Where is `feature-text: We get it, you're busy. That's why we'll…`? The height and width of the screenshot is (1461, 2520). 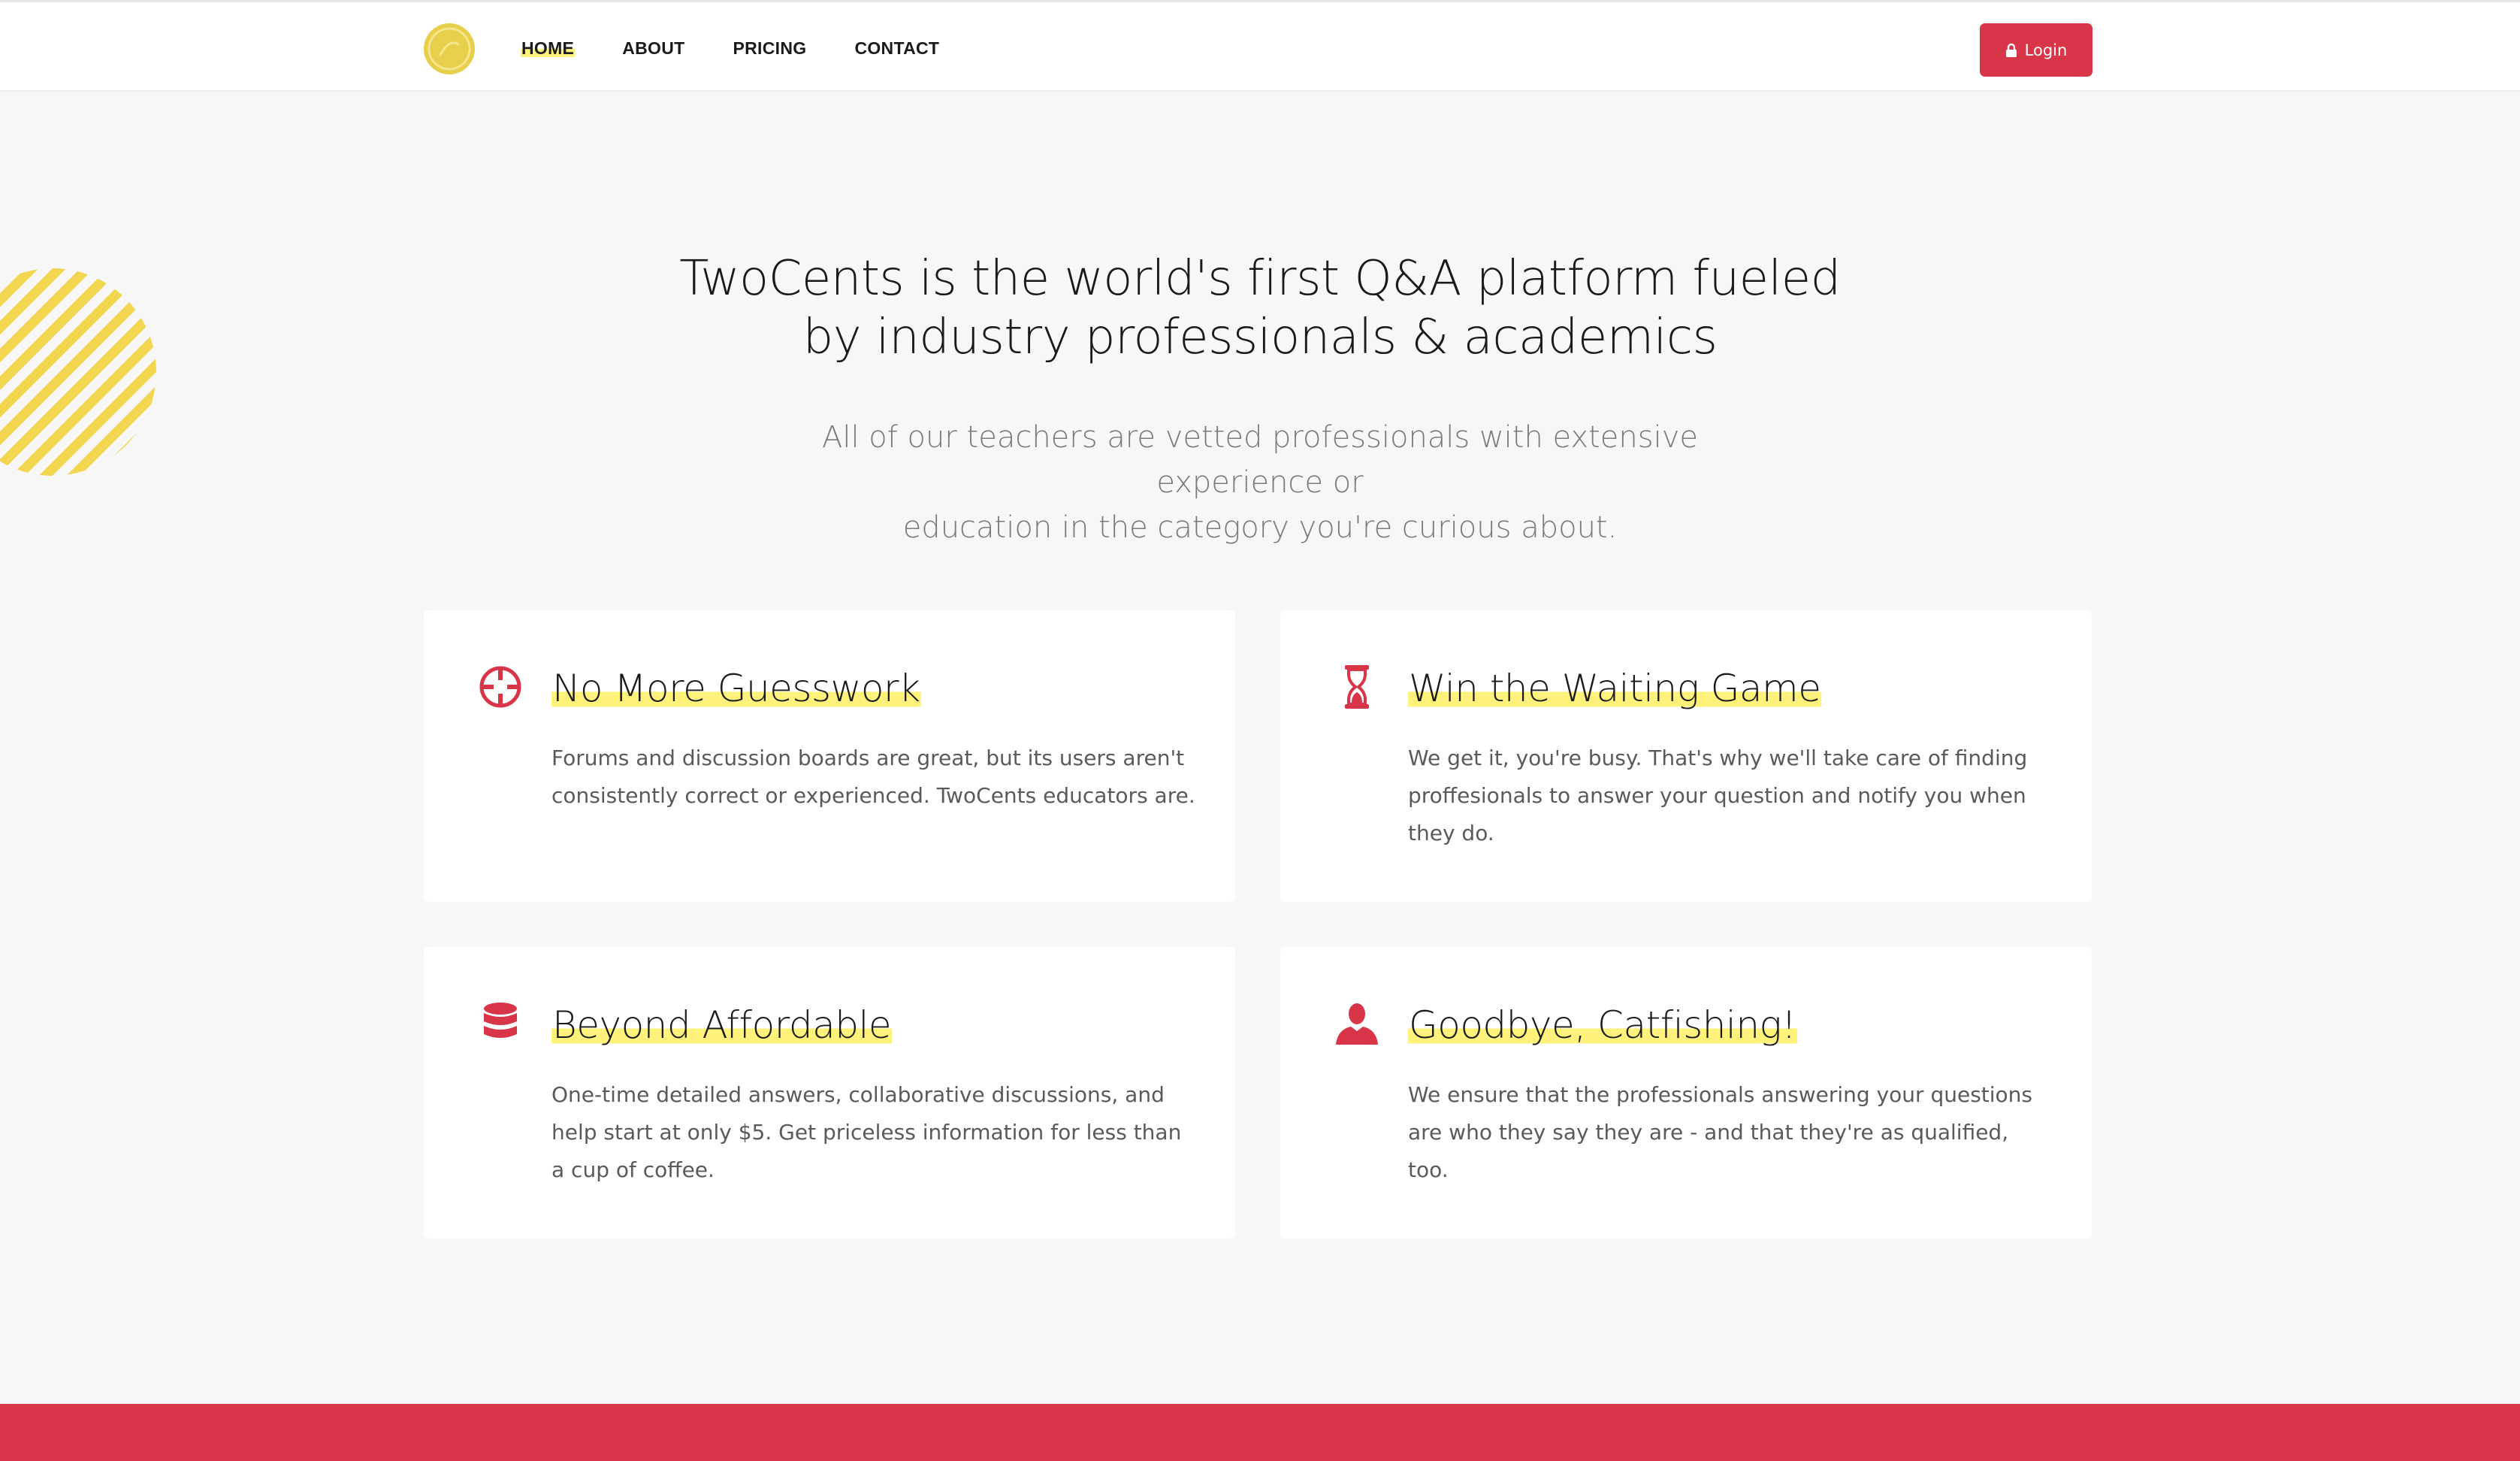
feature-text: We get it, you're busy. That's why we'll… is located at coordinates (1718, 795).